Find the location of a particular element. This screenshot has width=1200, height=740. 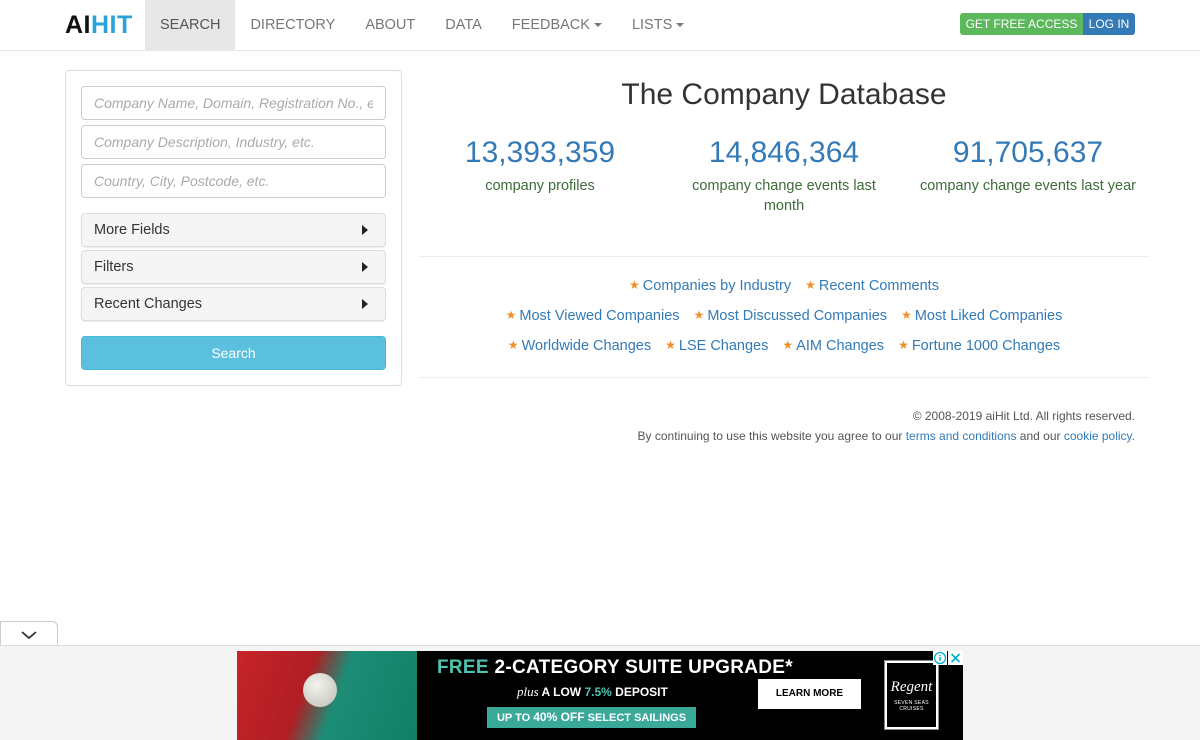

link-lse-changes: ★ LSE Changes is located at coordinates (716, 346).